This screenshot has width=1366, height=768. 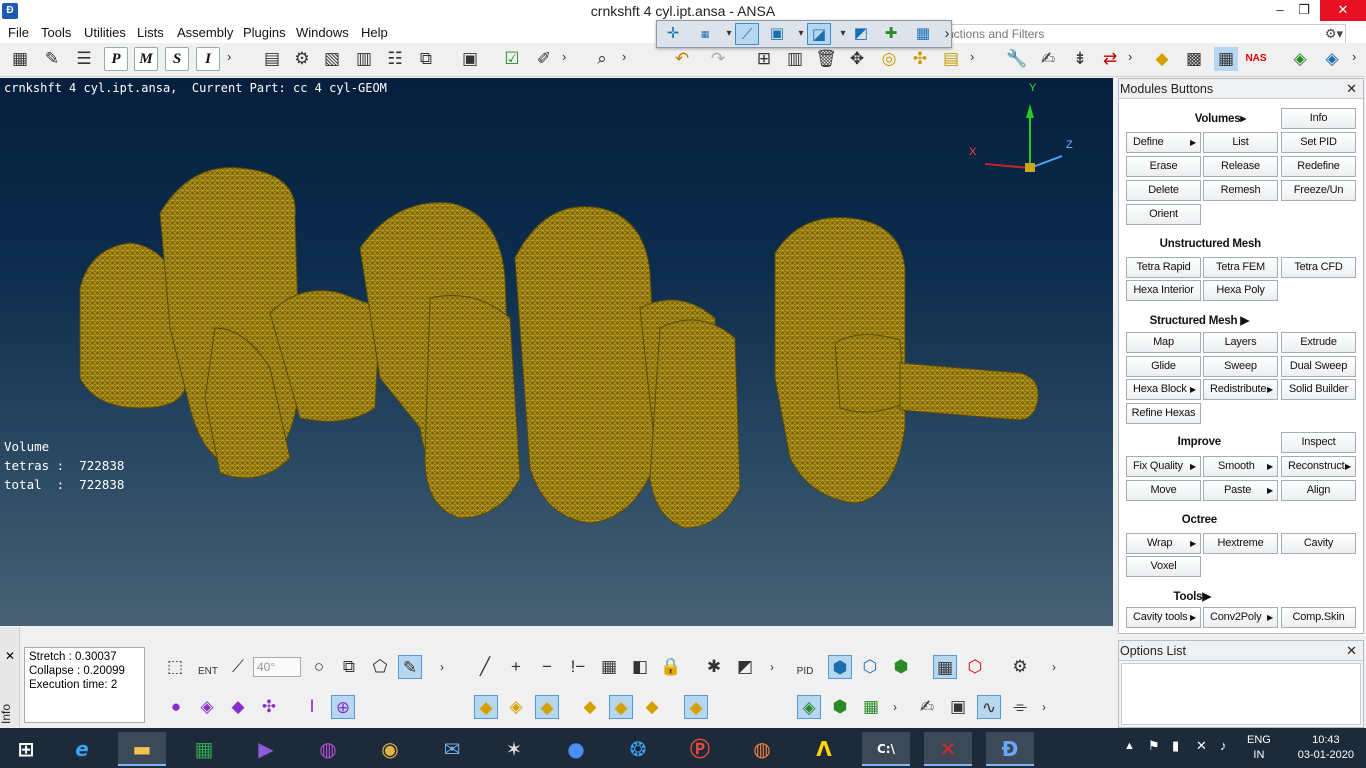 I want to click on layout-icon: ▣, so click(x=777, y=34).